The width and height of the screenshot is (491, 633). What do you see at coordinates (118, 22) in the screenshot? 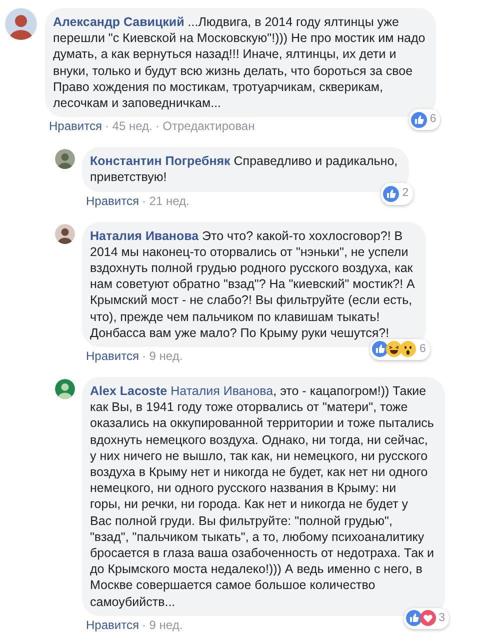
I see `author-link: Александр Савицкий` at bounding box center [118, 22].